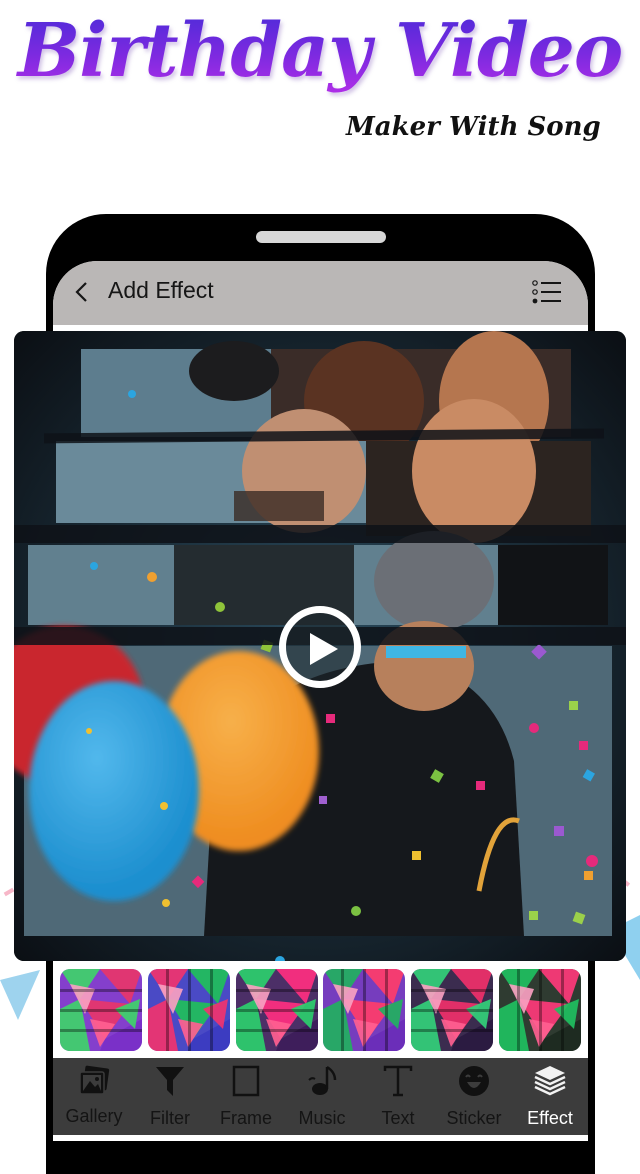 The width and height of the screenshot is (640, 1174). What do you see at coordinates (320, 293) in the screenshot?
I see `app-bar: Add Effect` at bounding box center [320, 293].